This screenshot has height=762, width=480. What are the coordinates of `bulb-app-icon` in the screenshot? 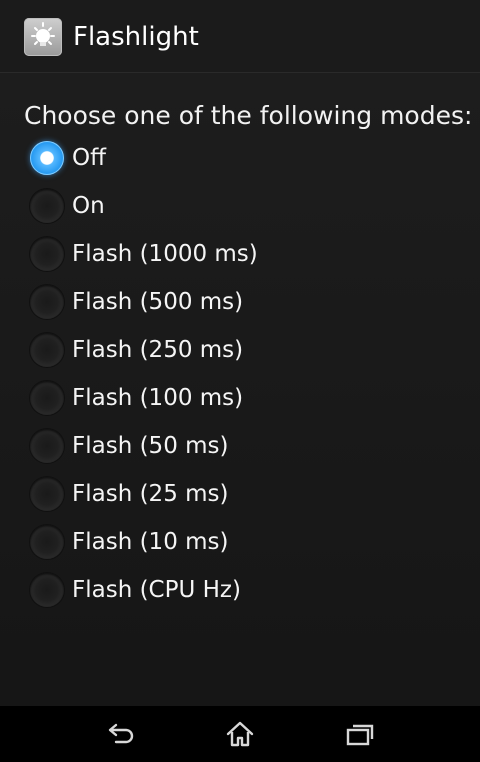 It's located at (43, 37).